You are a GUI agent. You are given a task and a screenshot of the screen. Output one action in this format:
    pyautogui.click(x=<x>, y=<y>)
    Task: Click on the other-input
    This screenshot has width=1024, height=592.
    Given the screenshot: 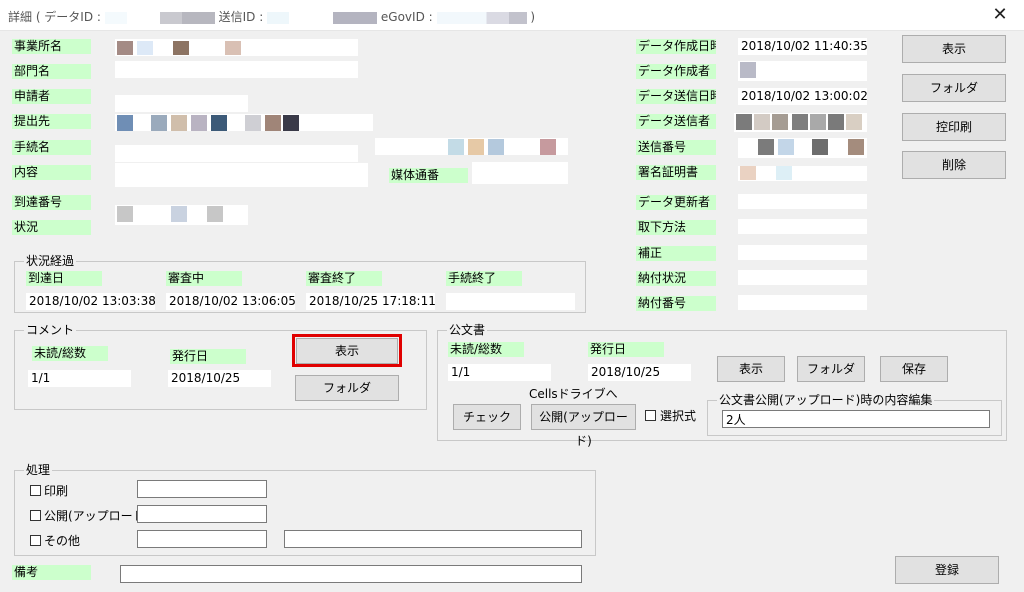 What is the action you would take?
    pyautogui.click(x=202, y=539)
    